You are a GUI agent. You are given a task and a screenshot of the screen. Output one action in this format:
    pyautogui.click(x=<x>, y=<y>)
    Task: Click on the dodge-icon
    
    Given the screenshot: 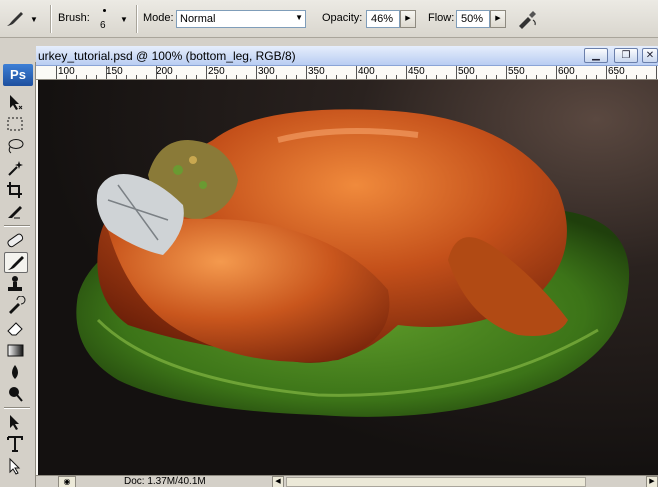 What is the action you would take?
    pyautogui.click(x=16, y=394)
    